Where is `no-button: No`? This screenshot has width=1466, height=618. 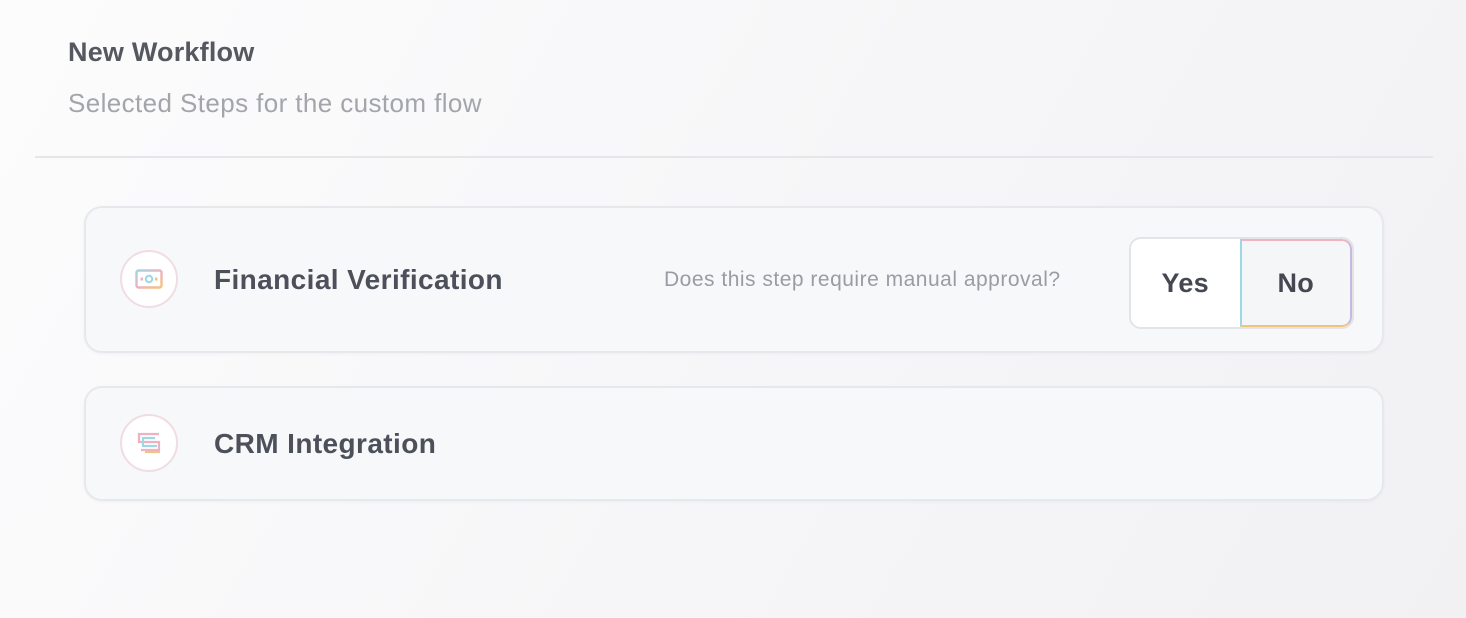 no-button: No is located at coordinates (1295, 283).